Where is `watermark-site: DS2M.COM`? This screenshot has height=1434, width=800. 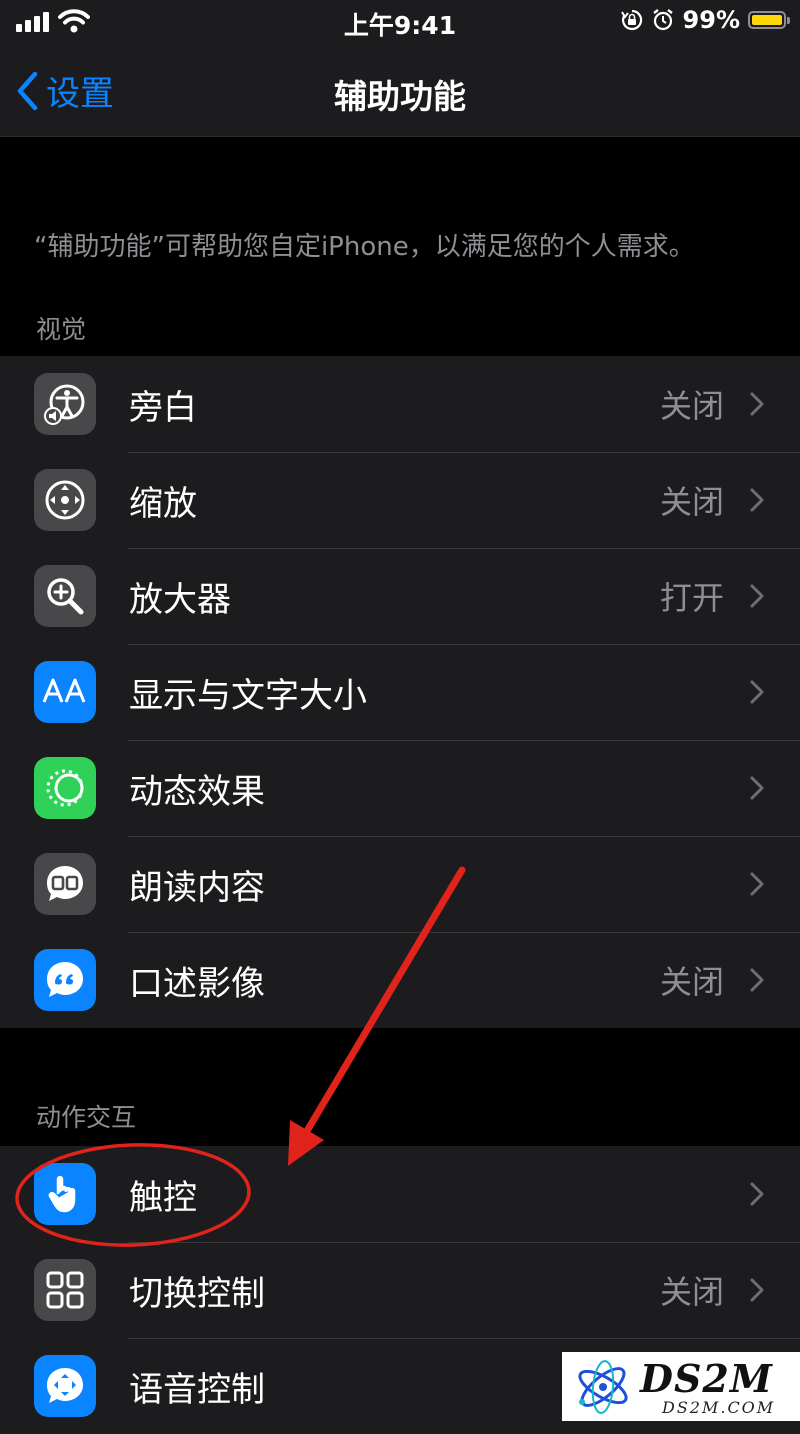 watermark-site: DS2M.COM is located at coordinates (719, 1407).